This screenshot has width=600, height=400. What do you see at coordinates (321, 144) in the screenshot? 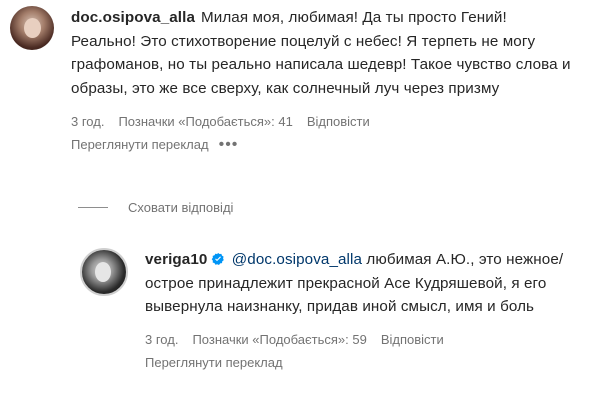
I see `comment-translate-row: Переглянути переклад •••` at bounding box center [321, 144].